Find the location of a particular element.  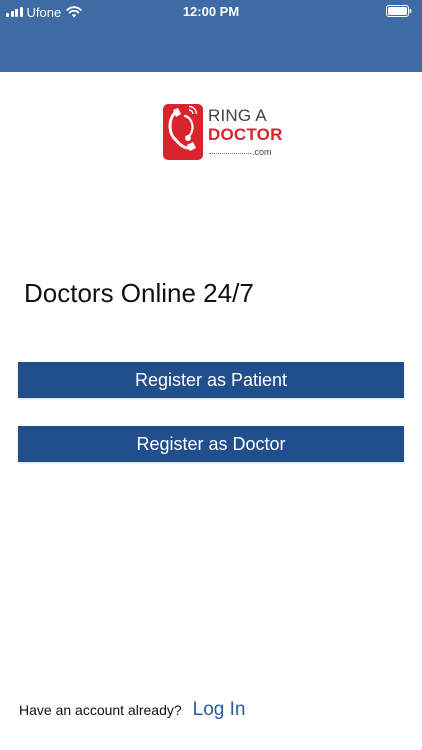

brand-logo: RING A DOCTOR .com is located at coordinates (222, 132).